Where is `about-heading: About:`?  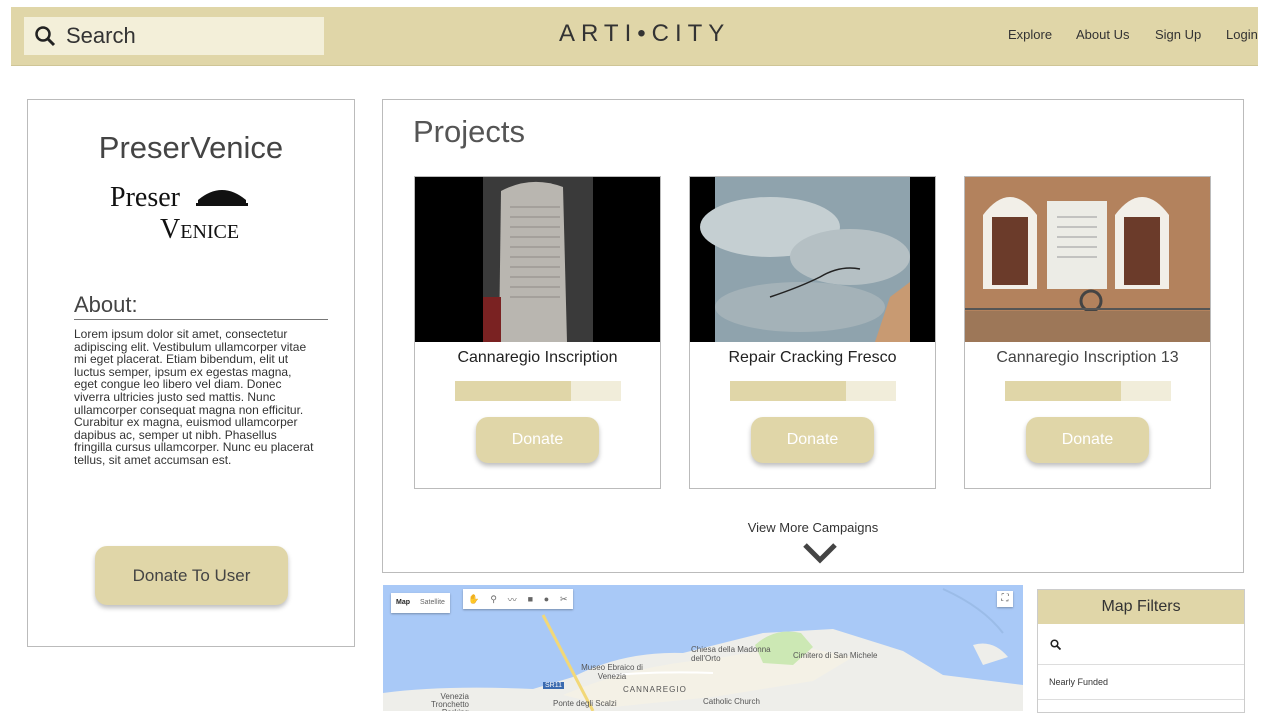
about-heading: About: is located at coordinates (201, 306).